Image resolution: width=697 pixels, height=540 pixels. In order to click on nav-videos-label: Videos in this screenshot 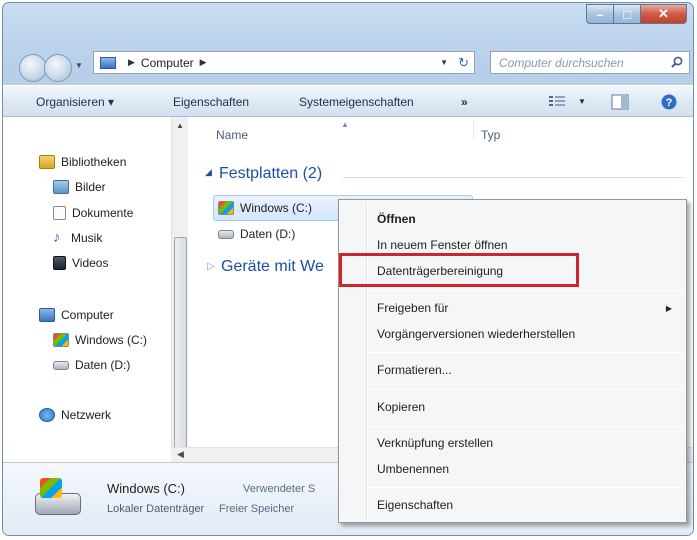, I will do `click(90, 263)`.